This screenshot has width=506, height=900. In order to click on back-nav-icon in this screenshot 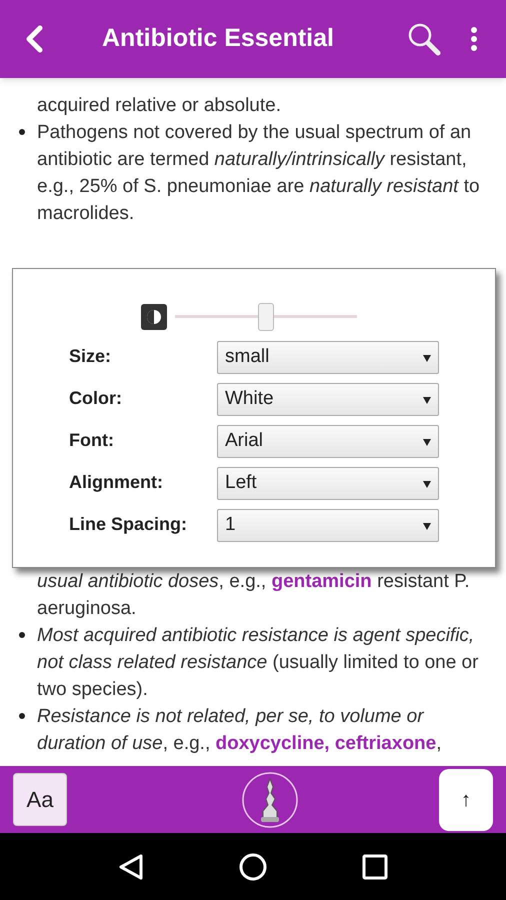, I will do `click(131, 866)`.